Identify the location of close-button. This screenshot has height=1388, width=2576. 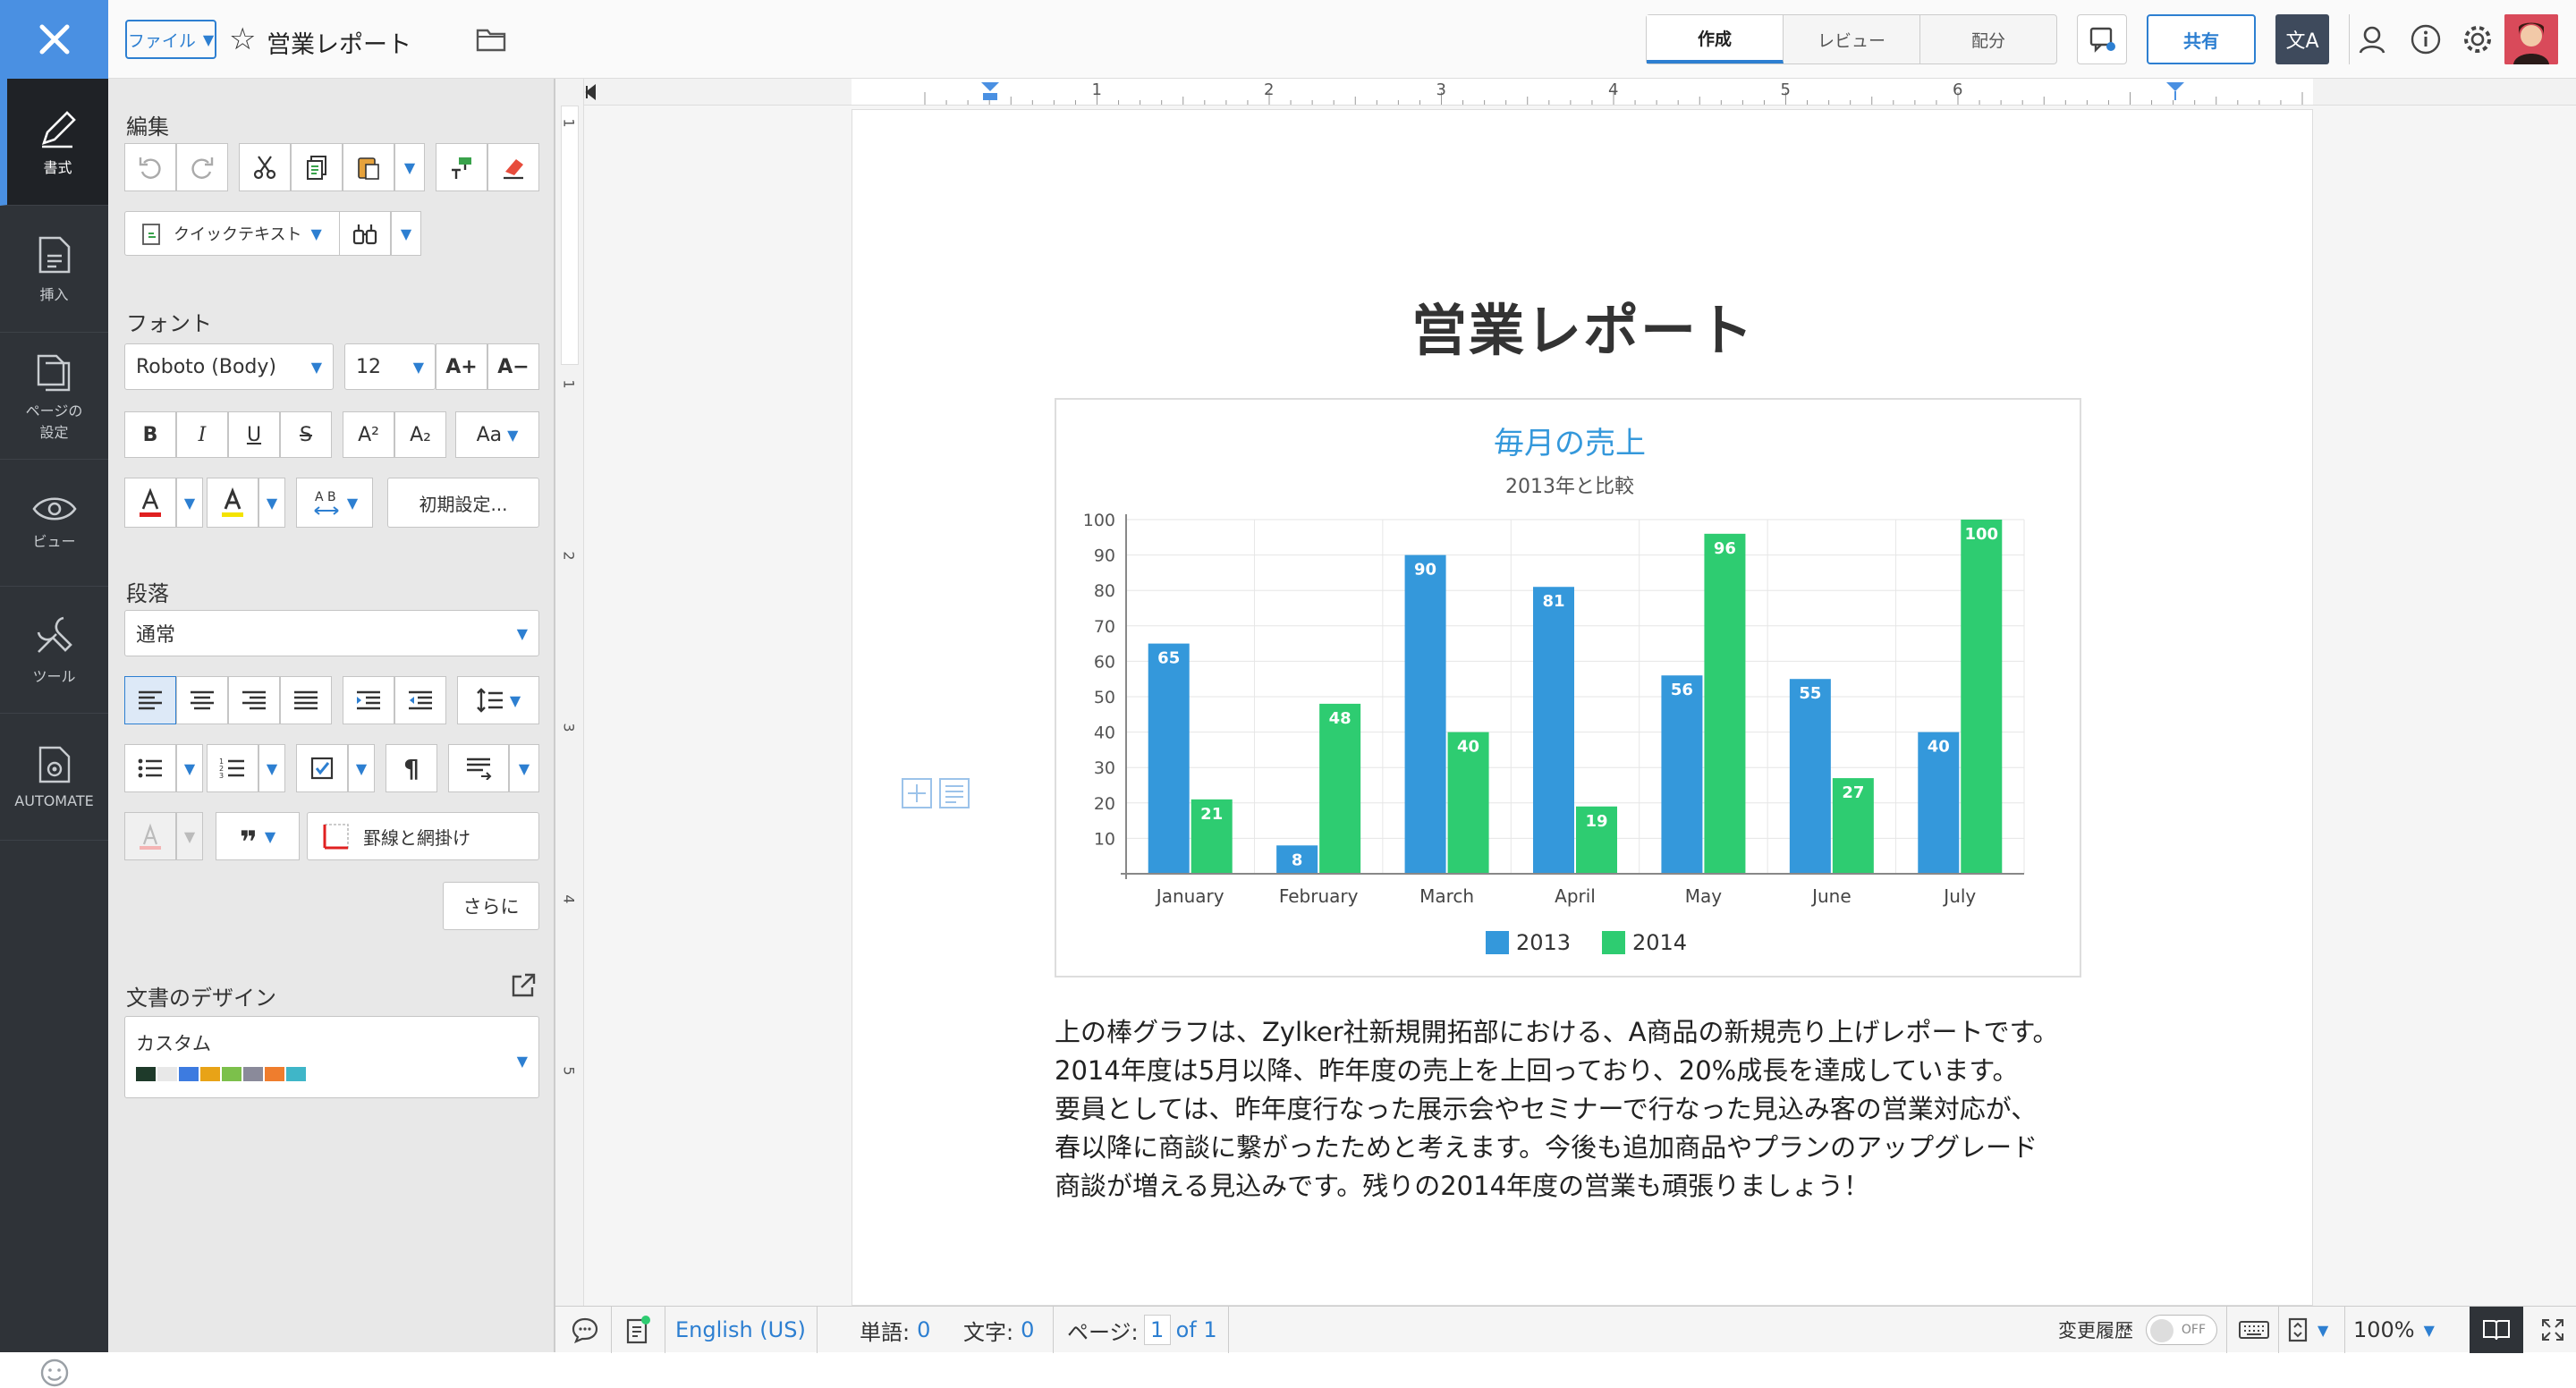
(54, 40).